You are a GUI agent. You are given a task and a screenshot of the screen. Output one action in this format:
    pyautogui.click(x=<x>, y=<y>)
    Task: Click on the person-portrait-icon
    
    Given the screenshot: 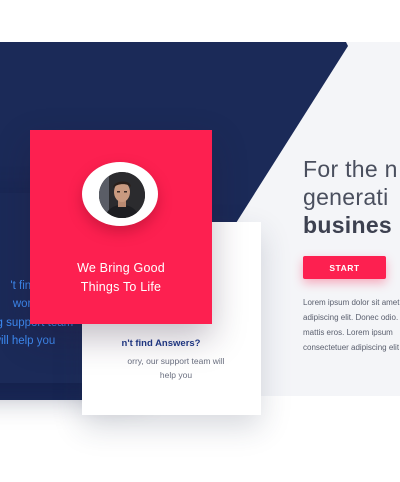 What is the action you would take?
    pyautogui.click(x=122, y=195)
    